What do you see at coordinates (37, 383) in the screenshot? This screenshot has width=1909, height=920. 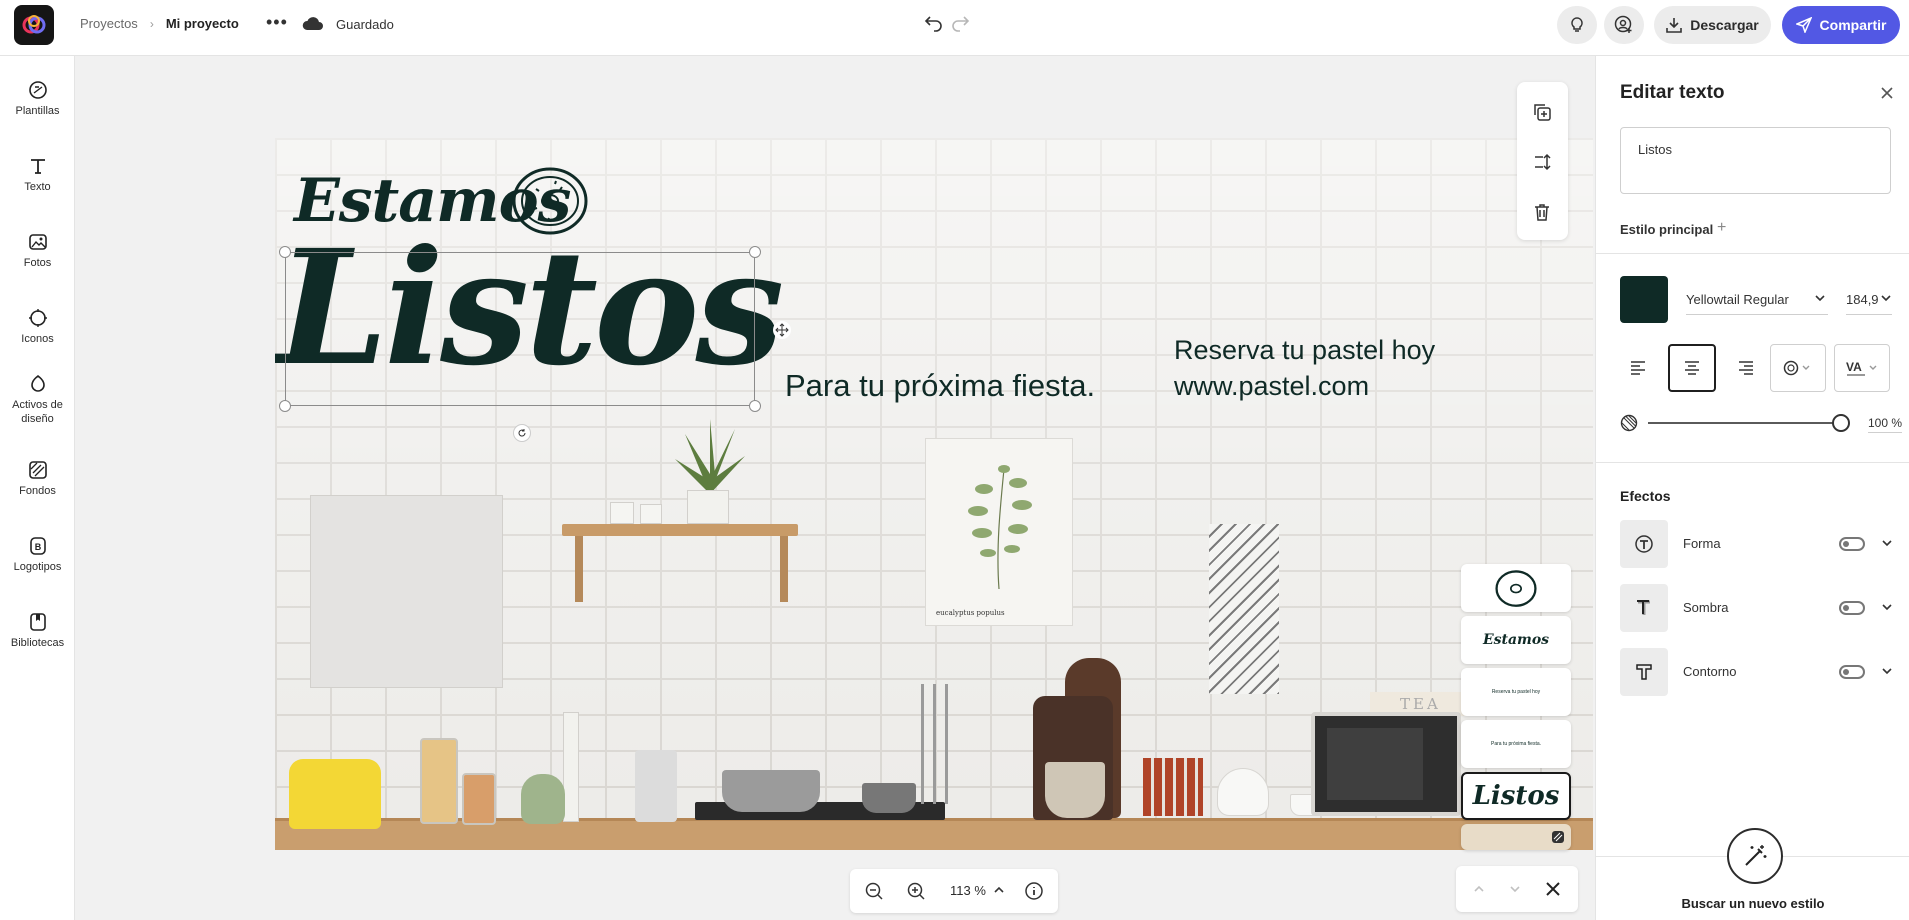 I see `design-assets-icon` at bounding box center [37, 383].